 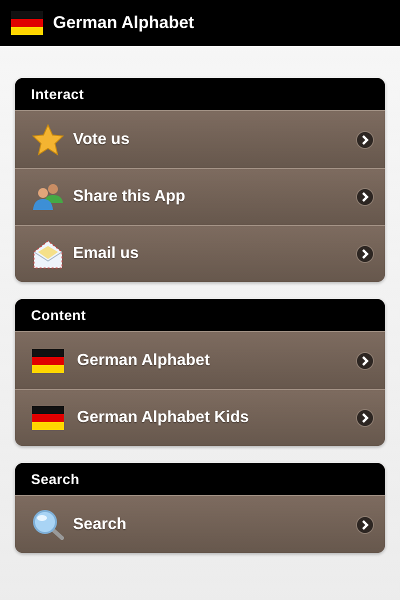 What do you see at coordinates (200, 417) in the screenshot?
I see `menu-item: German Alphabet Kids` at bounding box center [200, 417].